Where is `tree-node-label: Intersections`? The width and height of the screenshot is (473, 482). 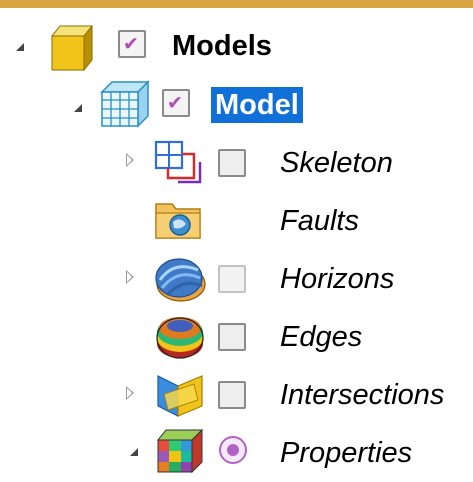 tree-node-label: Intersections is located at coordinates (362, 395).